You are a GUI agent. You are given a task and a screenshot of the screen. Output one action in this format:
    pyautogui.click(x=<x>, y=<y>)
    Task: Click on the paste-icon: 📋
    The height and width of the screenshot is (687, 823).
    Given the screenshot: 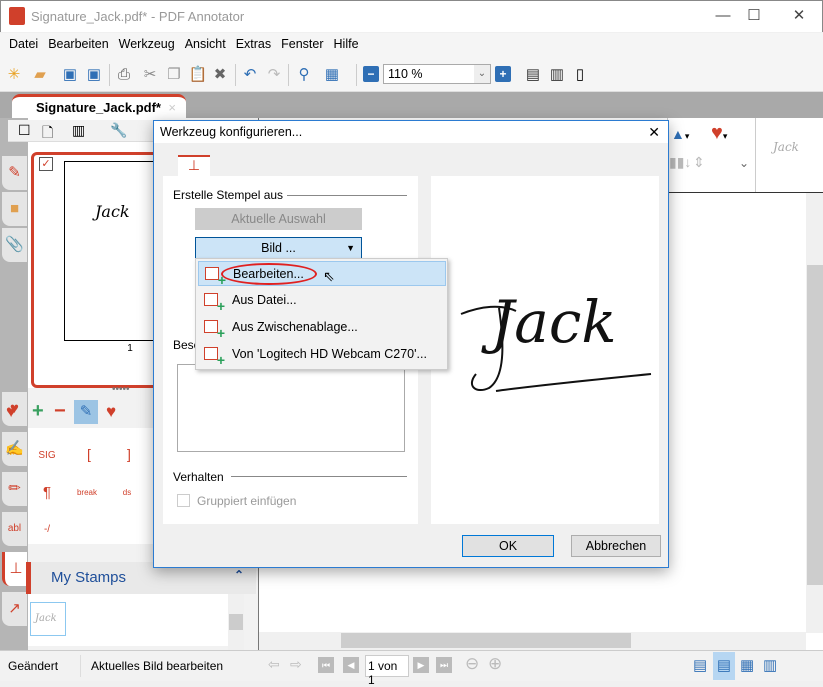 What is the action you would take?
    pyautogui.click(x=198, y=75)
    